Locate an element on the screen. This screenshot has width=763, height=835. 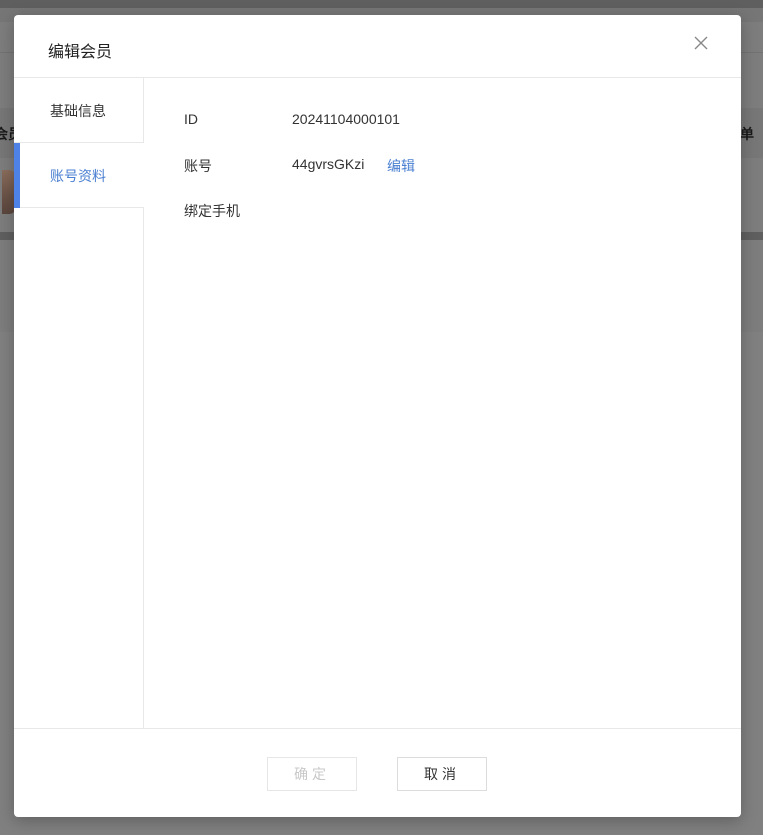
edit-account-link: 编辑 is located at coordinates (401, 166).